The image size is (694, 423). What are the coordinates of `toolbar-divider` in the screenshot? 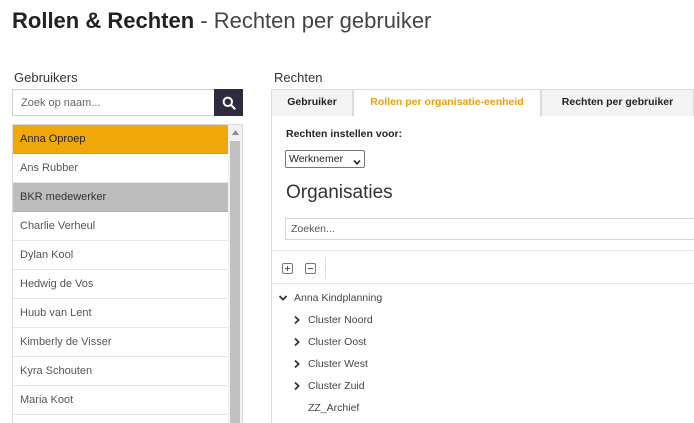 It's located at (325, 268).